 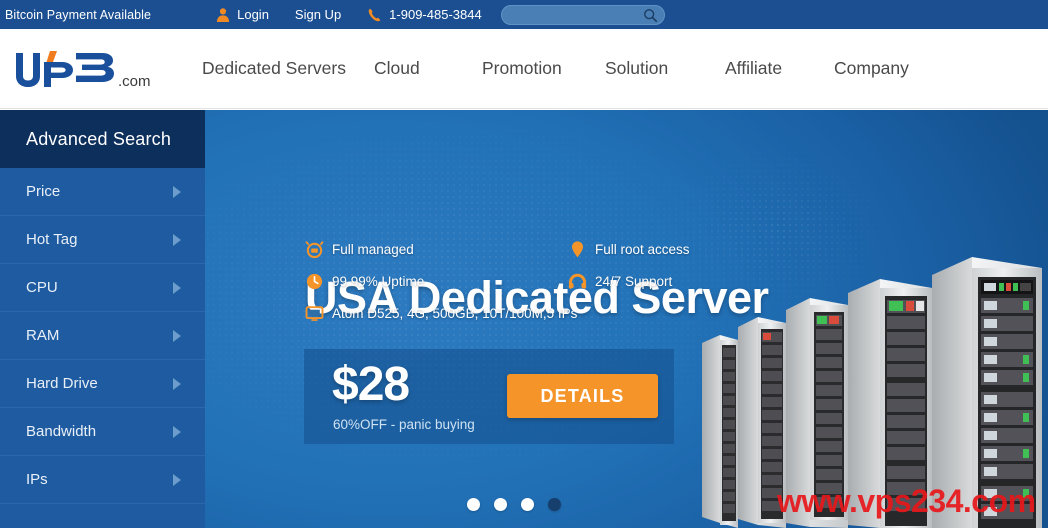 What do you see at coordinates (42, 287) in the screenshot?
I see `sidebar-item-label: CPU` at bounding box center [42, 287].